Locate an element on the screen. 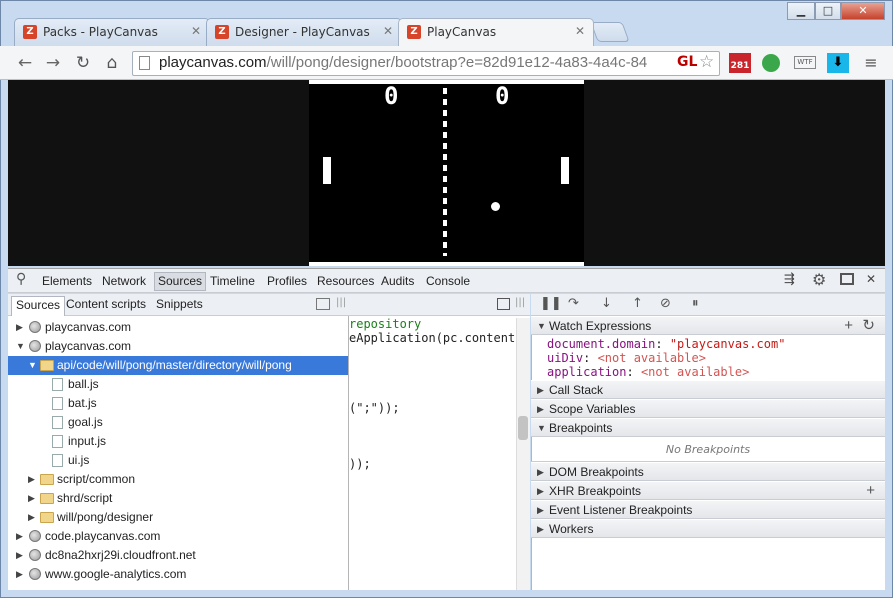 Image resolution: width=893 pixels, height=598 pixels. tree-item: ▶ dc8na2hxrj29i.cloudfront.net is located at coordinates (178, 555).